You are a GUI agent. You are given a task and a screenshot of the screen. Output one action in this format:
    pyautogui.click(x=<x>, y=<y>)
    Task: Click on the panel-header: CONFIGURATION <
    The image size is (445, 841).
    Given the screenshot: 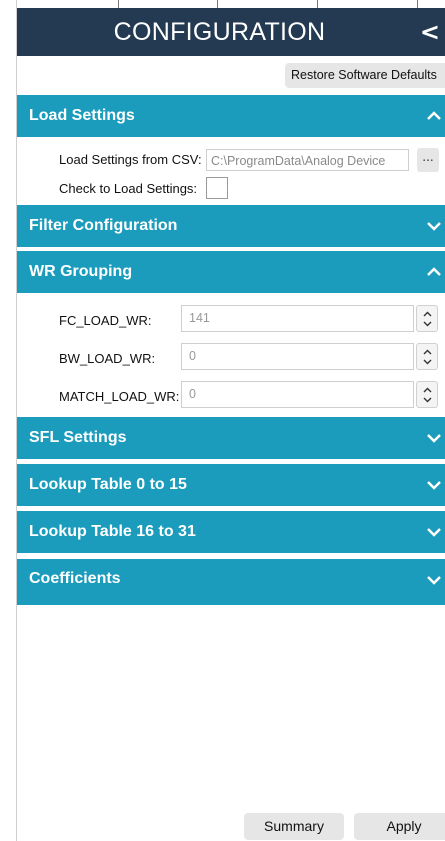 What is the action you would take?
    pyautogui.click(x=231, y=32)
    